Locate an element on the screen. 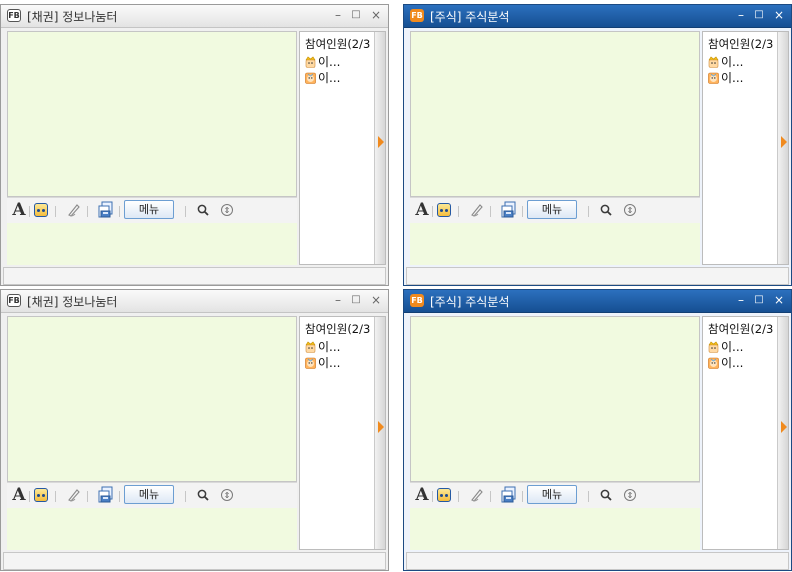 The width and height of the screenshot is (792, 572). window-title: [주식] 주식분석 is located at coordinates (470, 17).